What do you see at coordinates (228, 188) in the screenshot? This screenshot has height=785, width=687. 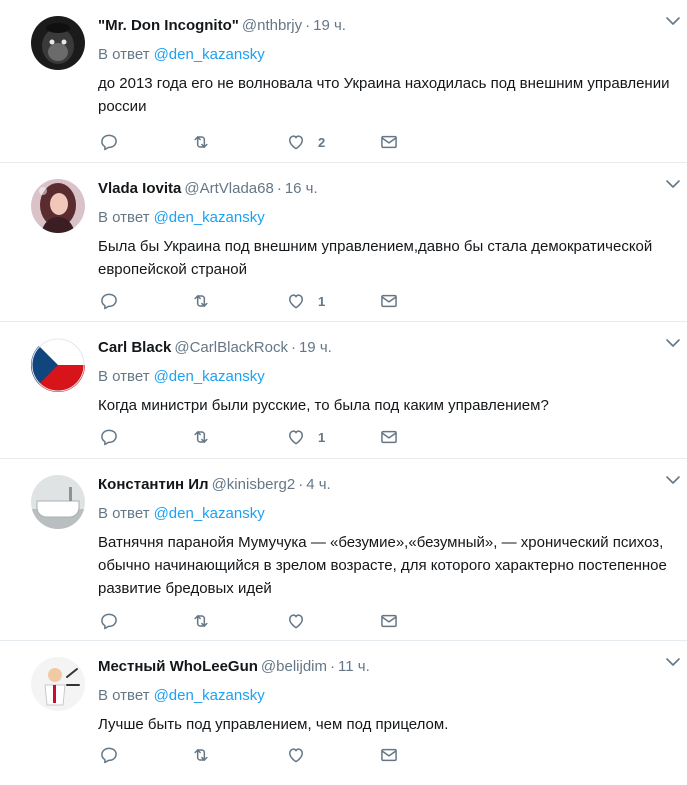 I see `user-handle: @ArtVlada68` at bounding box center [228, 188].